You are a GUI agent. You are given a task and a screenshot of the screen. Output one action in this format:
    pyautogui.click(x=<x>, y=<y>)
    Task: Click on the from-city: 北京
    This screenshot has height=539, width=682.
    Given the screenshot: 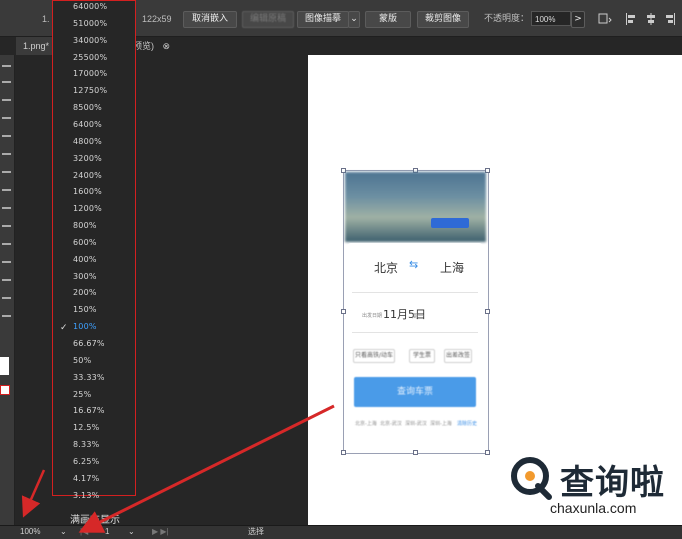 What is the action you would take?
    pyautogui.click(x=386, y=268)
    